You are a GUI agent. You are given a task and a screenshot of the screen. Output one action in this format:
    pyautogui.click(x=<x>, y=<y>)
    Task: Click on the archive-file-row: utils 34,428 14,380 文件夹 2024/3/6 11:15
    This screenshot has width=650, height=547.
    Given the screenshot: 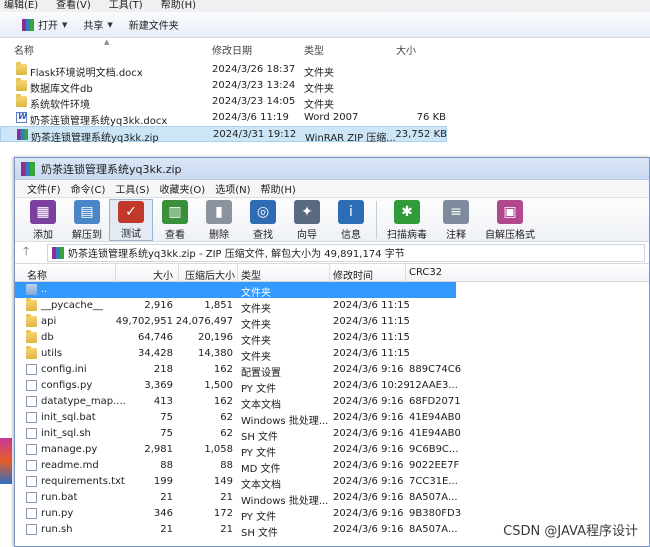 What is the action you would take?
    pyautogui.click(x=332, y=354)
    